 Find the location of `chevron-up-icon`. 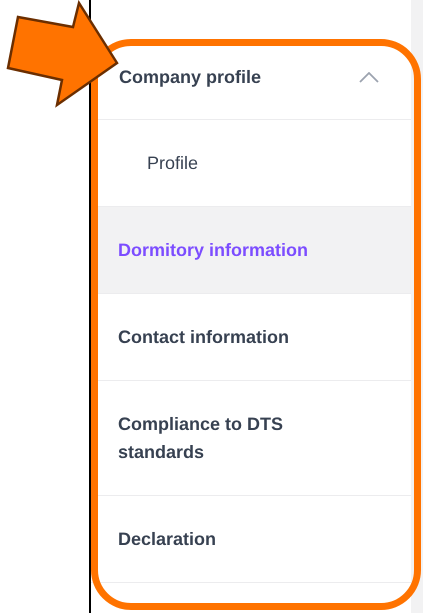

chevron-up-icon is located at coordinates (369, 77).